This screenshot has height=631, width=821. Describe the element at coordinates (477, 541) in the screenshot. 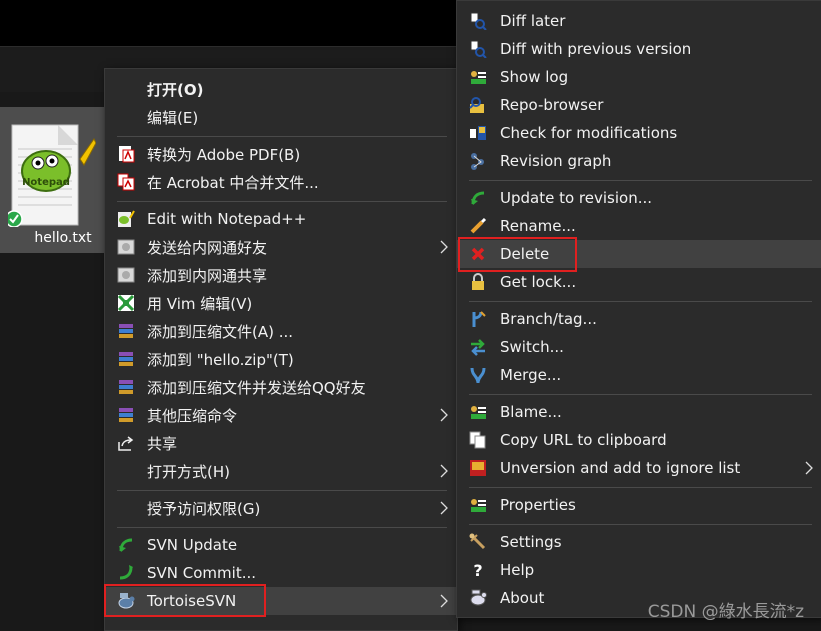

I see `settings-icon` at that location.